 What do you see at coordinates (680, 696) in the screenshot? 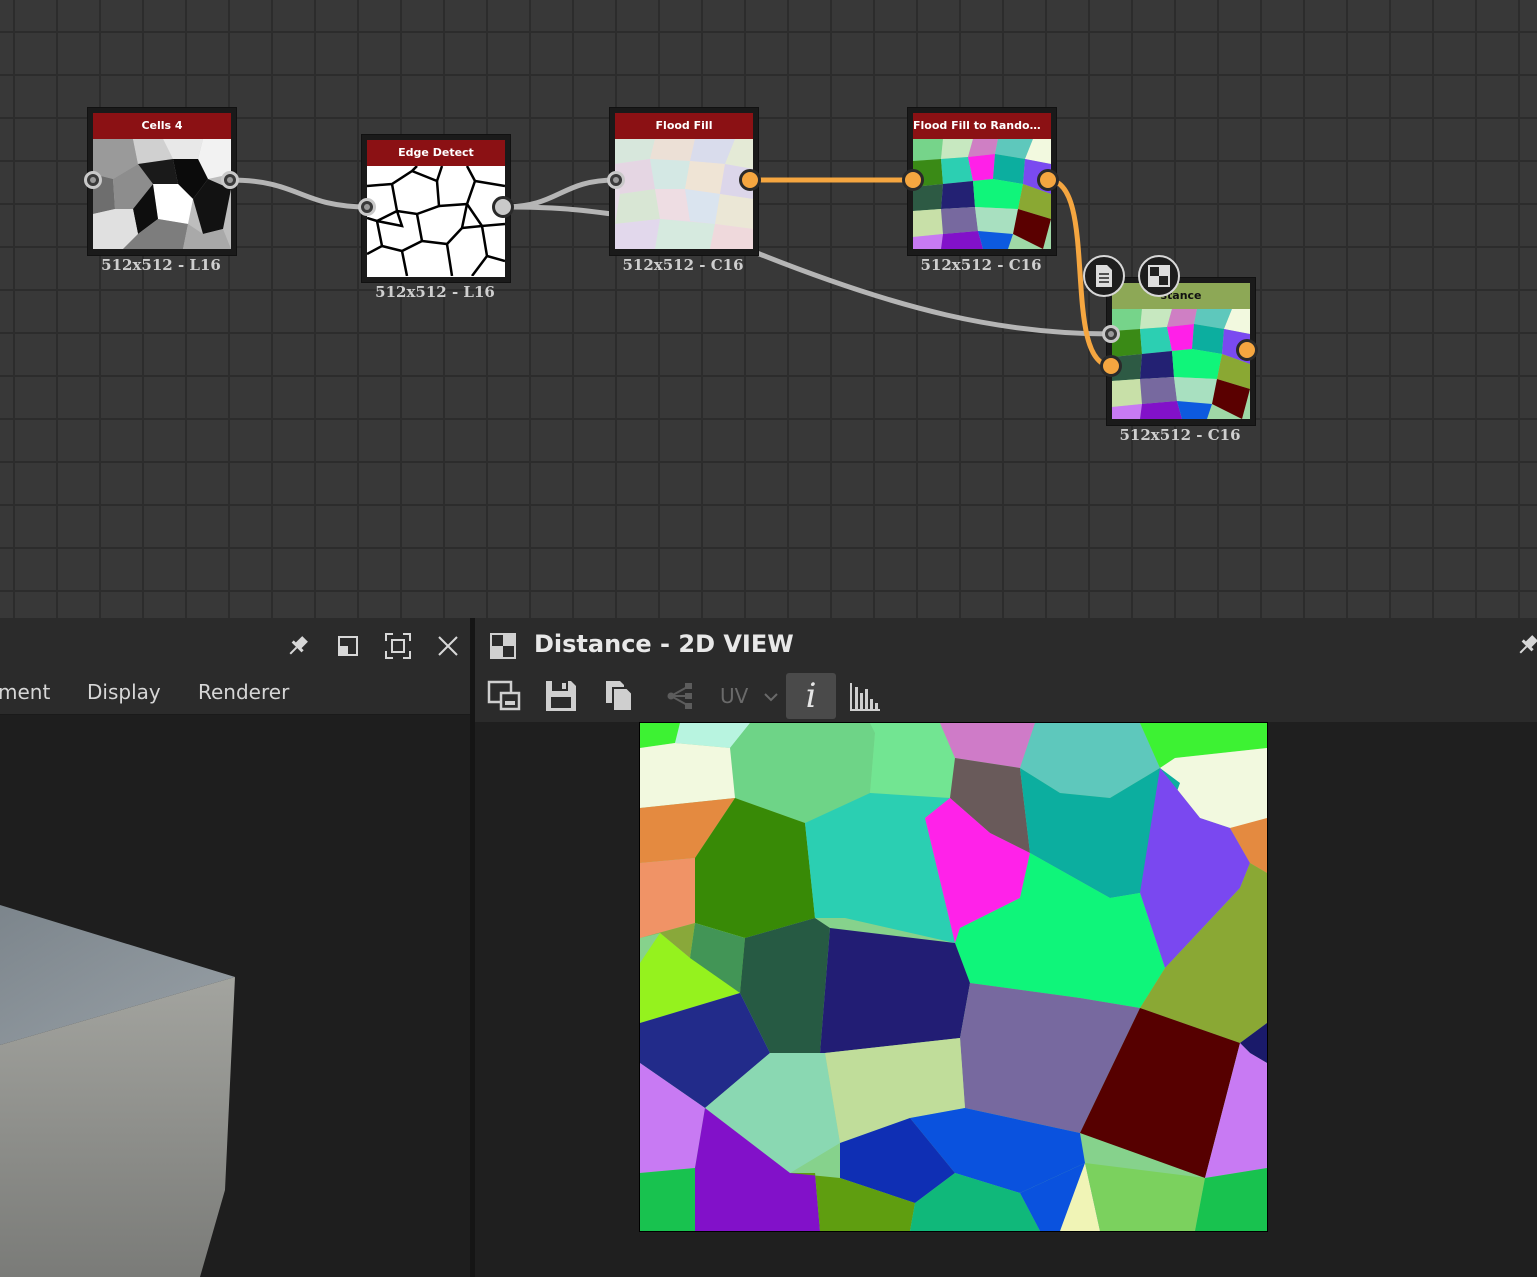
I see `graph-icon` at bounding box center [680, 696].